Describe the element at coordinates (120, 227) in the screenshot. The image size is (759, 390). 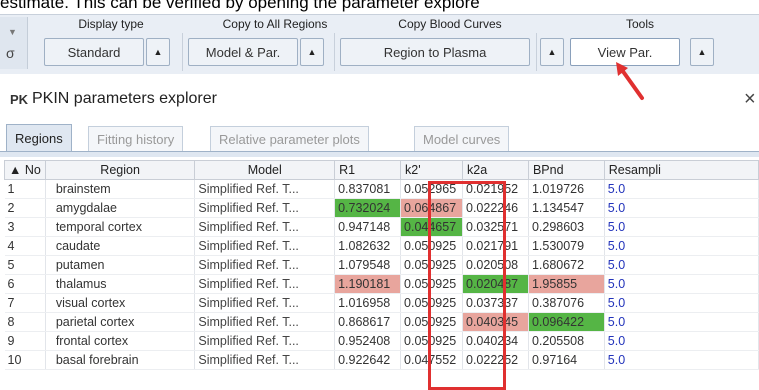
I see `cell-region: temporal cortex` at that location.